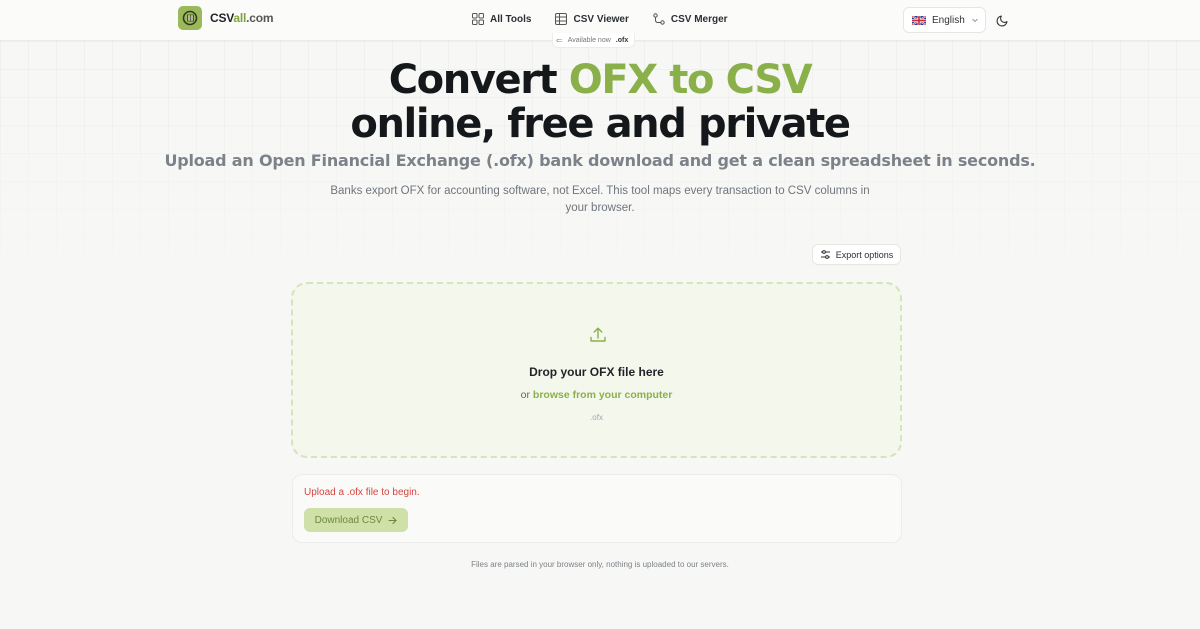 The height and width of the screenshot is (629, 1200). I want to click on arrow-right-icon, so click(393, 520).